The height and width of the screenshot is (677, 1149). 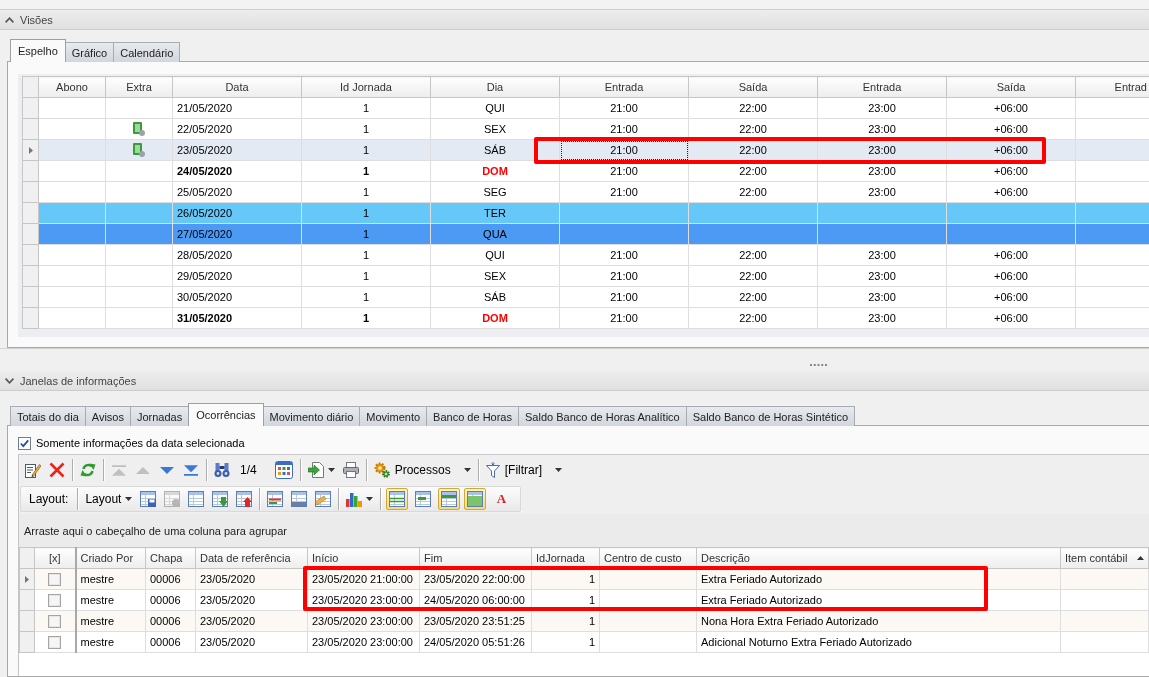 I want to click on table-cell: QUI, so click(x=495, y=108).